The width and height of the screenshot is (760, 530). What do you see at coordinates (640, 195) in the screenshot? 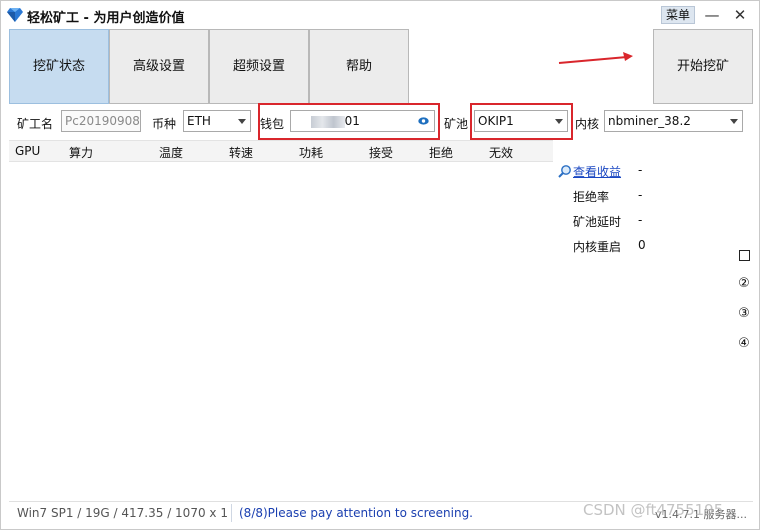
I see `reject-rate-value: -` at bounding box center [640, 195].